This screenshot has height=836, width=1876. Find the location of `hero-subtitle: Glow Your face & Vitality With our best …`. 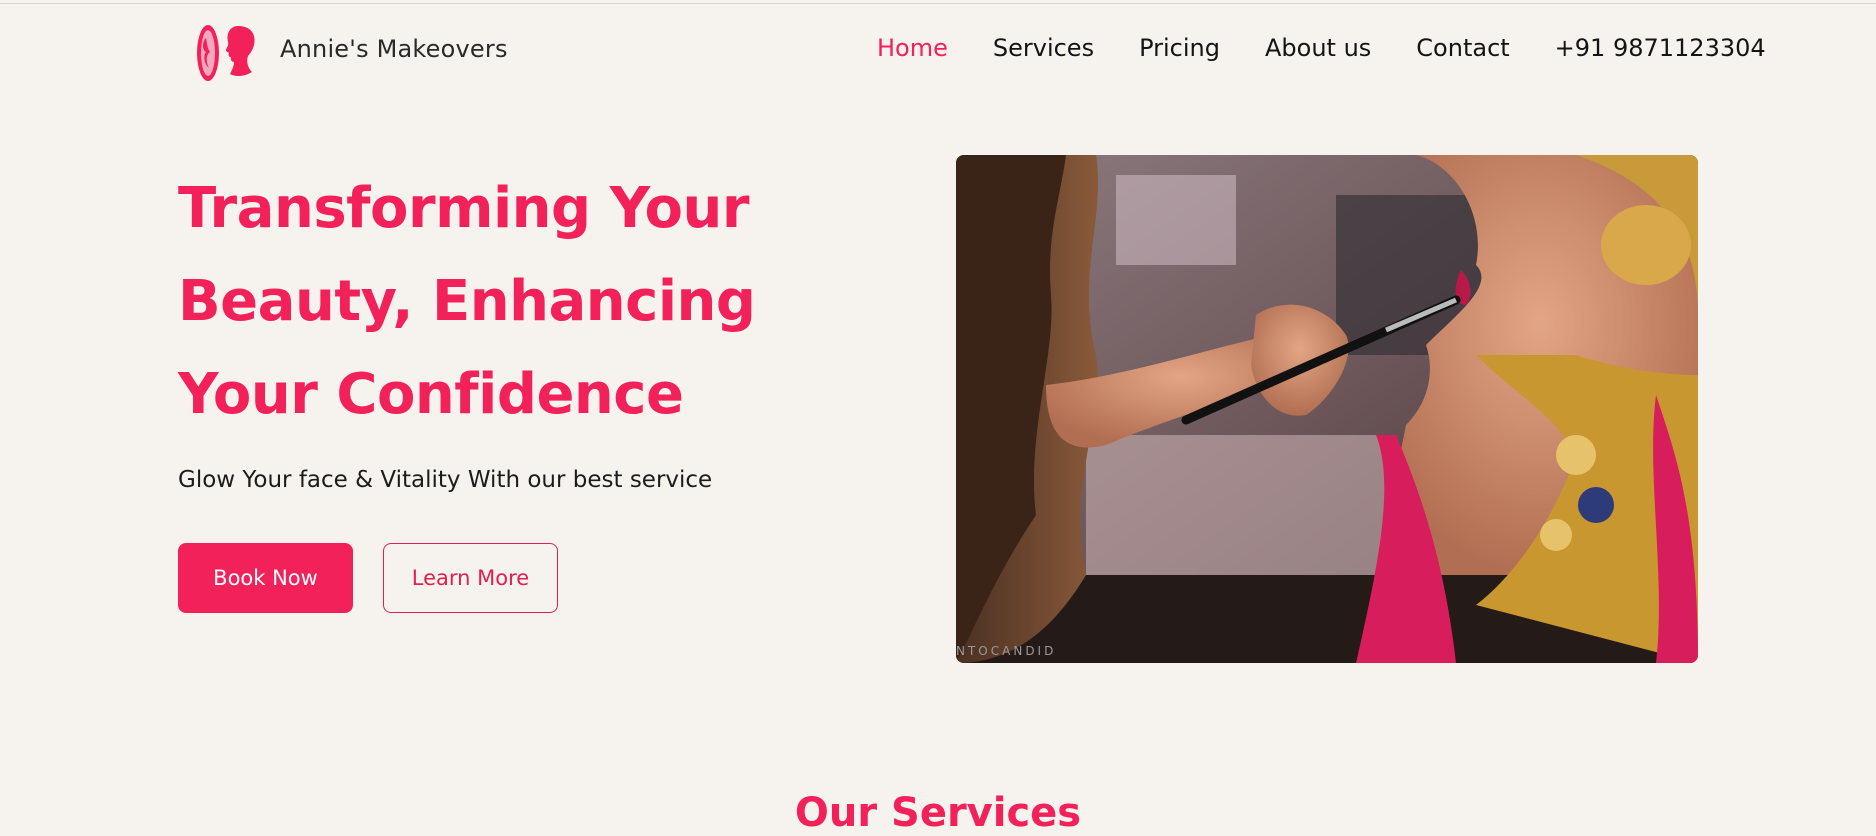

hero-subtitle: Glow Your face & Vitality With our best … is located at coordinates (445, 480).